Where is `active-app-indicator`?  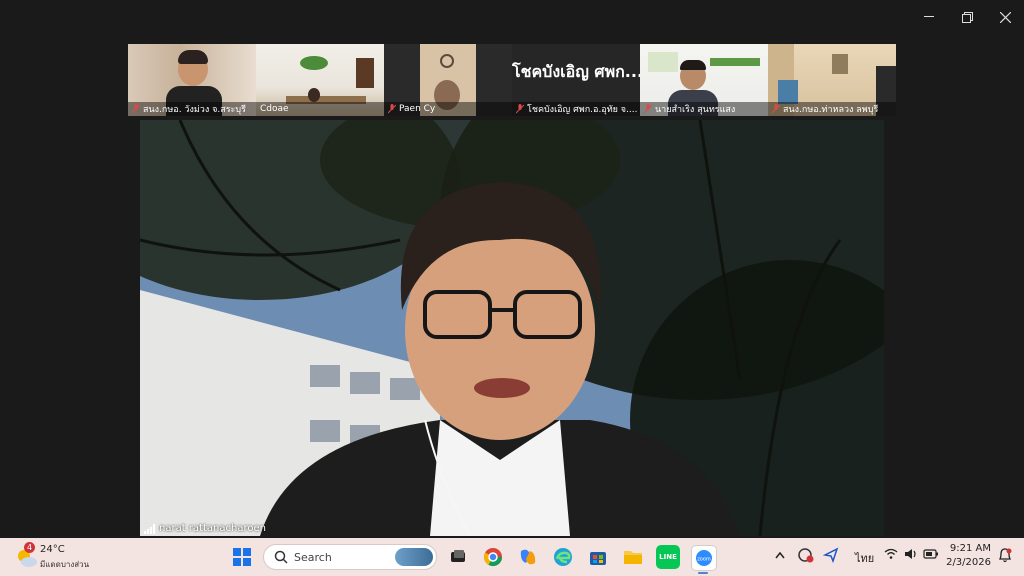 active-app-indicator is located at coordinates (703, 573).